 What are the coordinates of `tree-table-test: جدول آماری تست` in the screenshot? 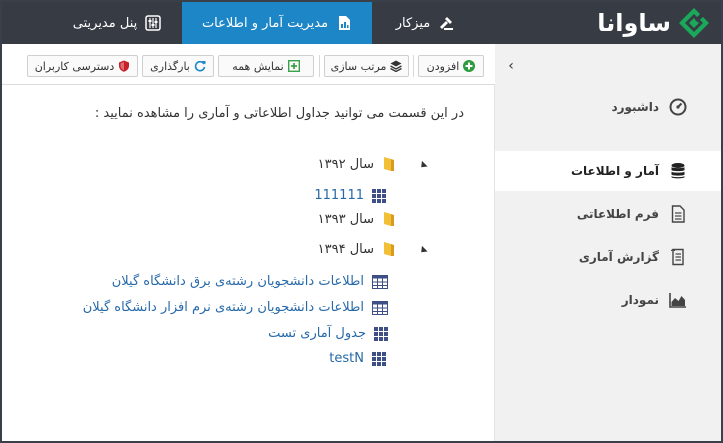 It's located at (328, 333).